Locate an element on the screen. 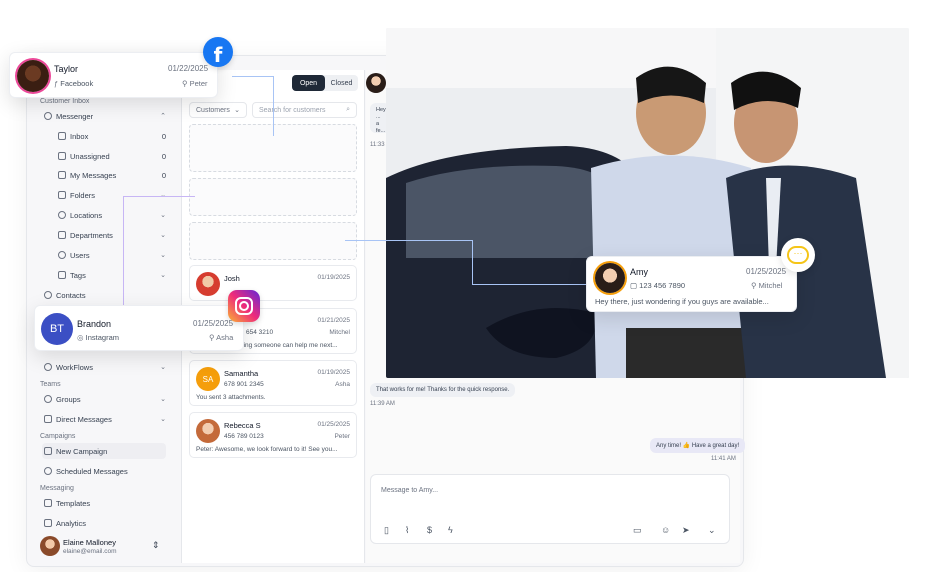  chevron-up-icon: ⌃ is located at coordinates (163, 116).